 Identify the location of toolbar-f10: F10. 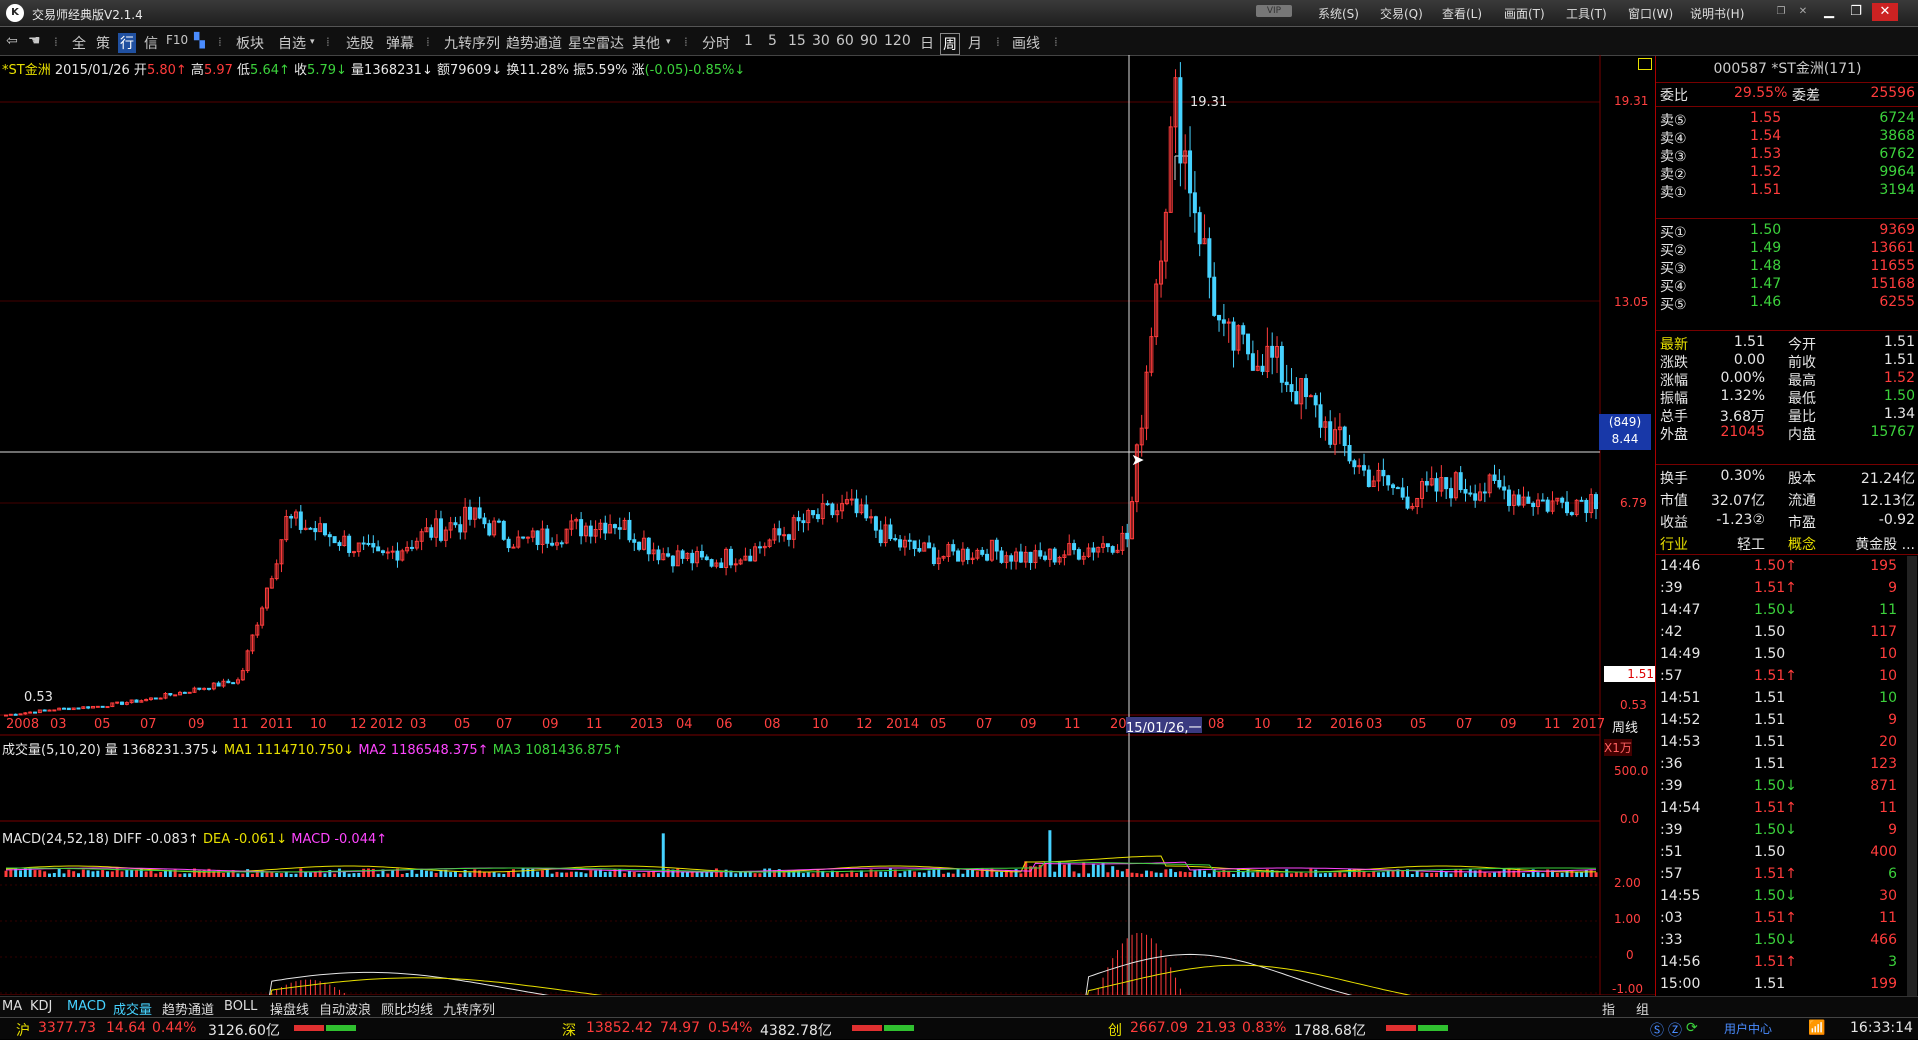
(177, 40).